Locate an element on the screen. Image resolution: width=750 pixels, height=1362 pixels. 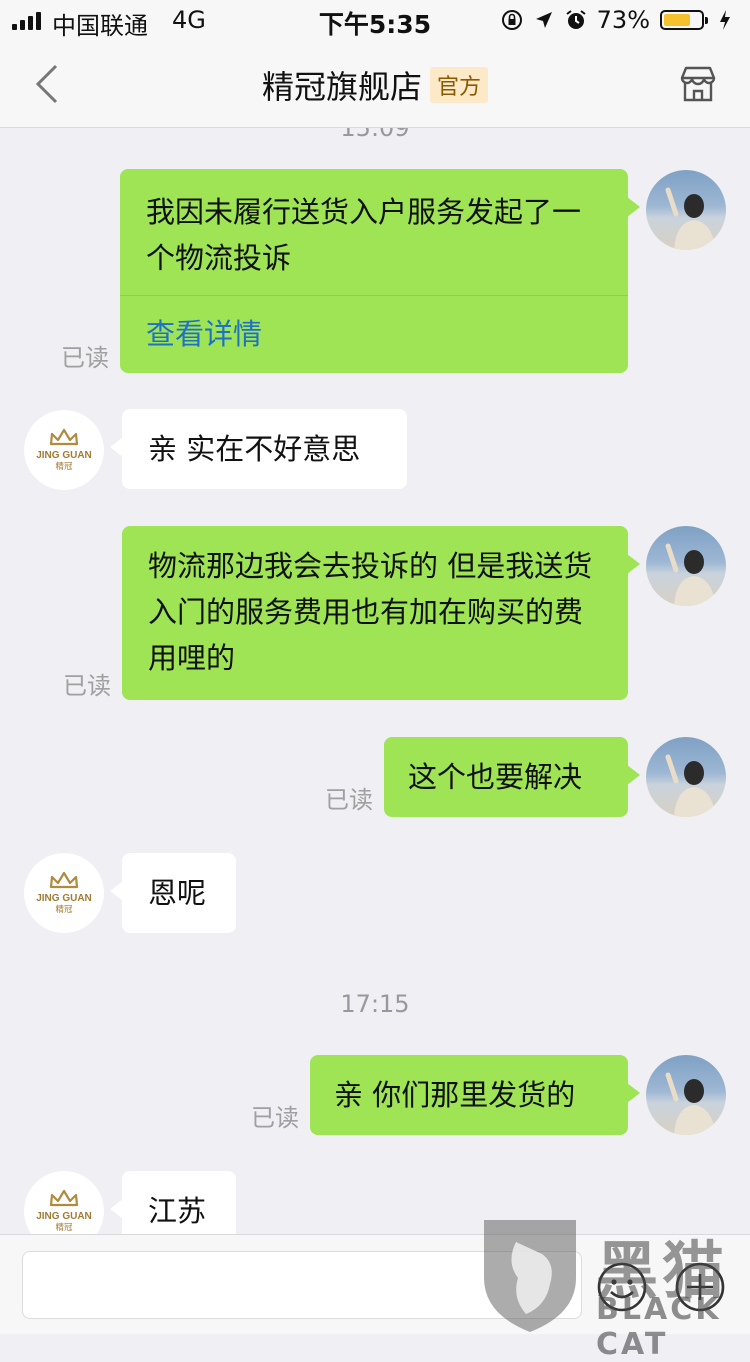
view-details-link: 查看详情 is located at coordinates (204, 334).